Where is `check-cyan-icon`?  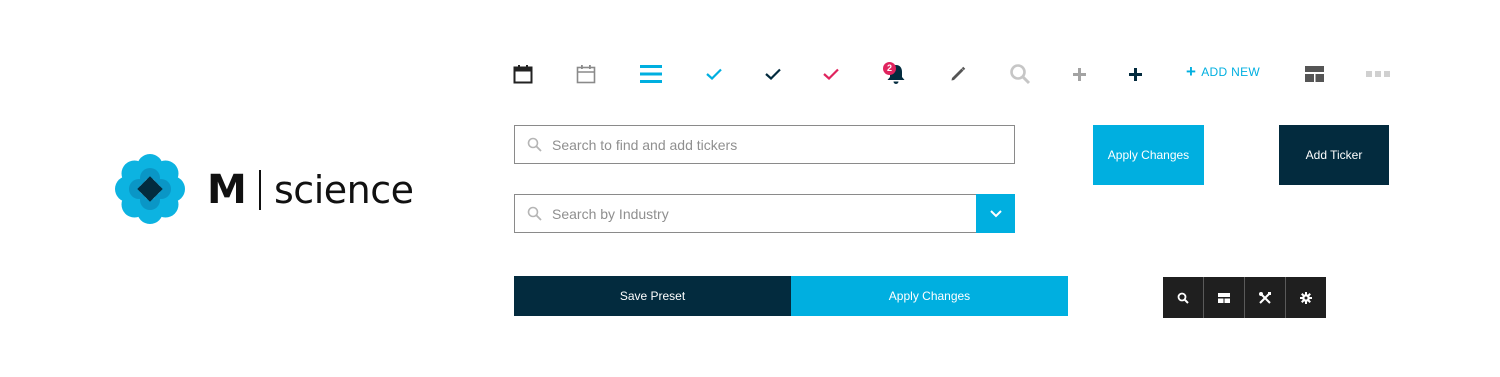 check-cyan-icon is located at coordinates (714, 74).